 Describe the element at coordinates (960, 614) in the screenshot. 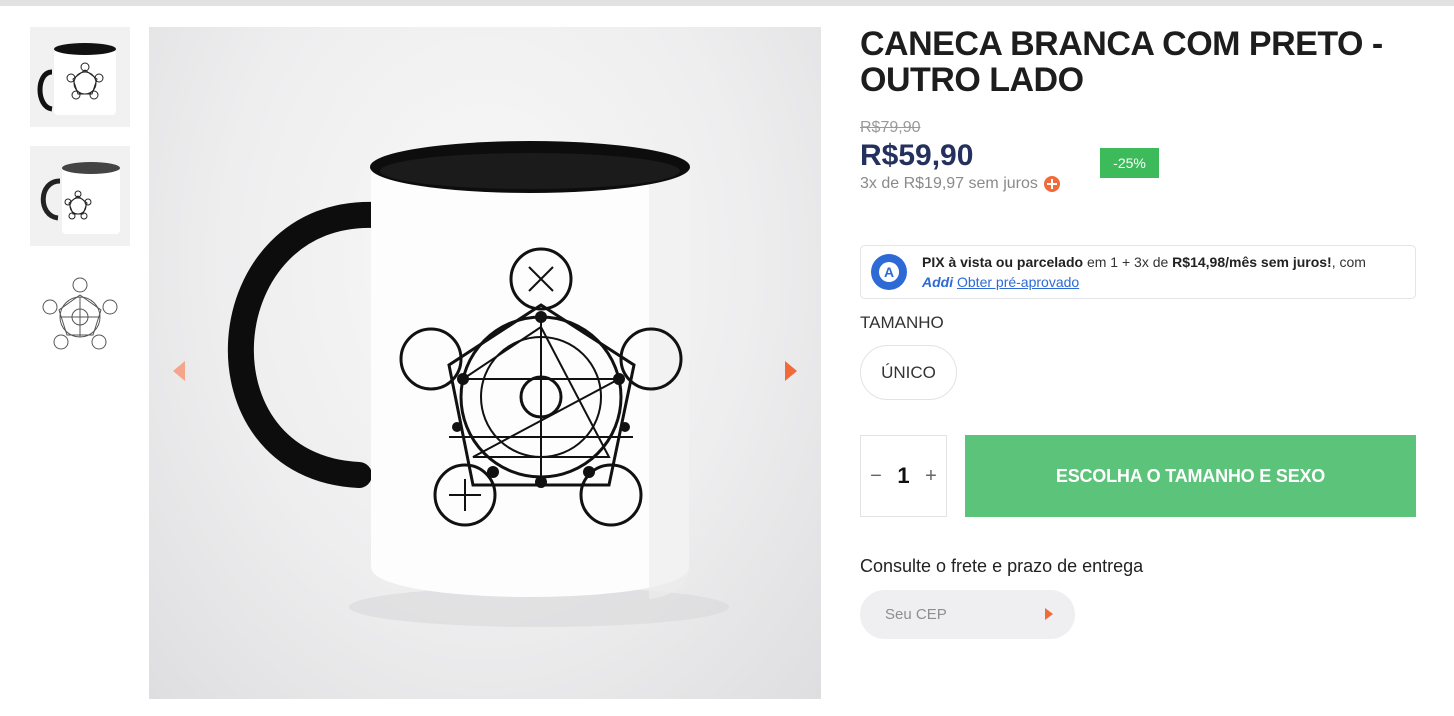

I see `cep-input` at that location.